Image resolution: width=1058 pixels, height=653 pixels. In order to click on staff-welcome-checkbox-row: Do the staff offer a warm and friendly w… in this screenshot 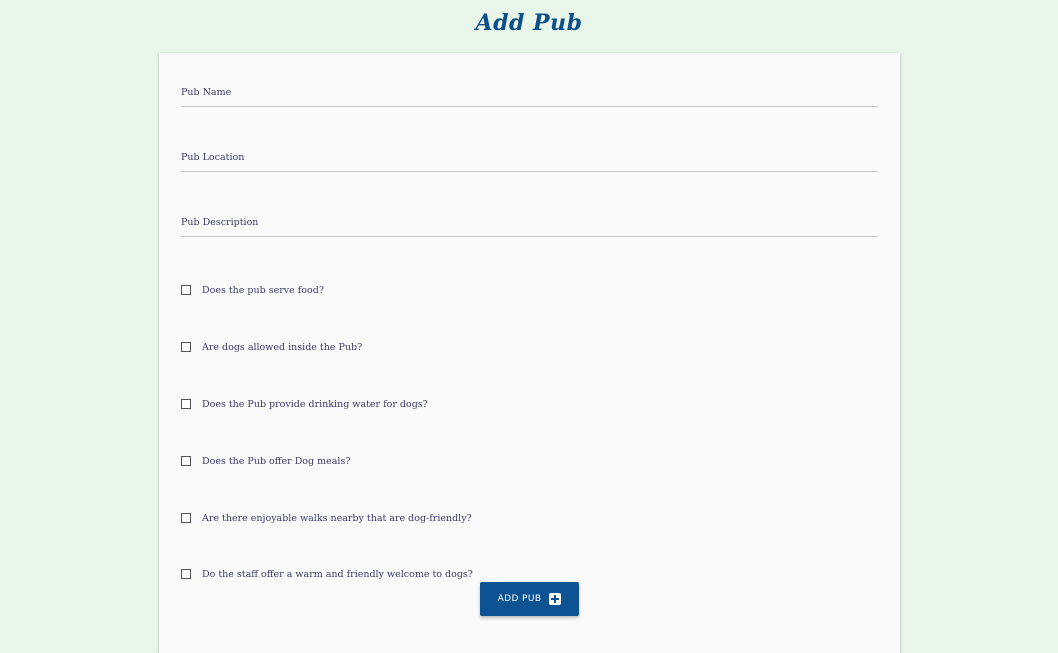, I will do `click(327, 574)`.